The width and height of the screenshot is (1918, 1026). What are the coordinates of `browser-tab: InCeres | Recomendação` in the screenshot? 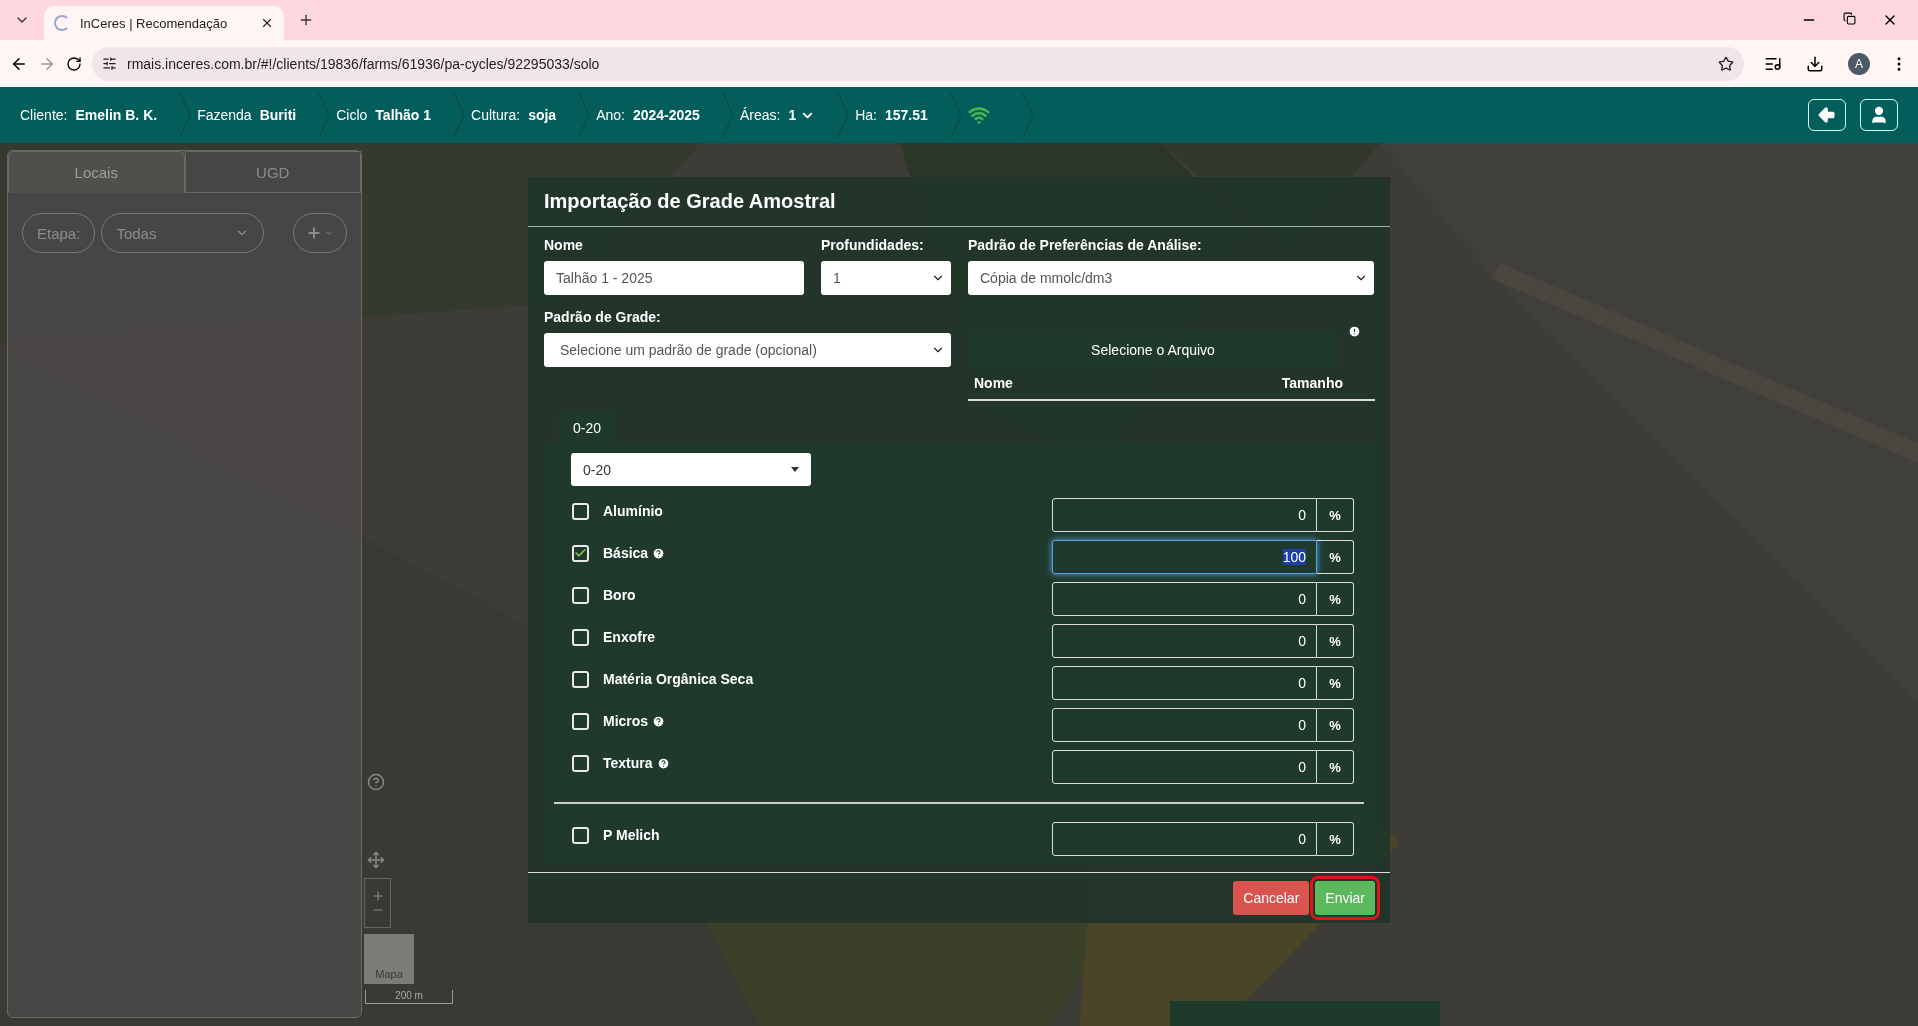 It's located at (164, 23).